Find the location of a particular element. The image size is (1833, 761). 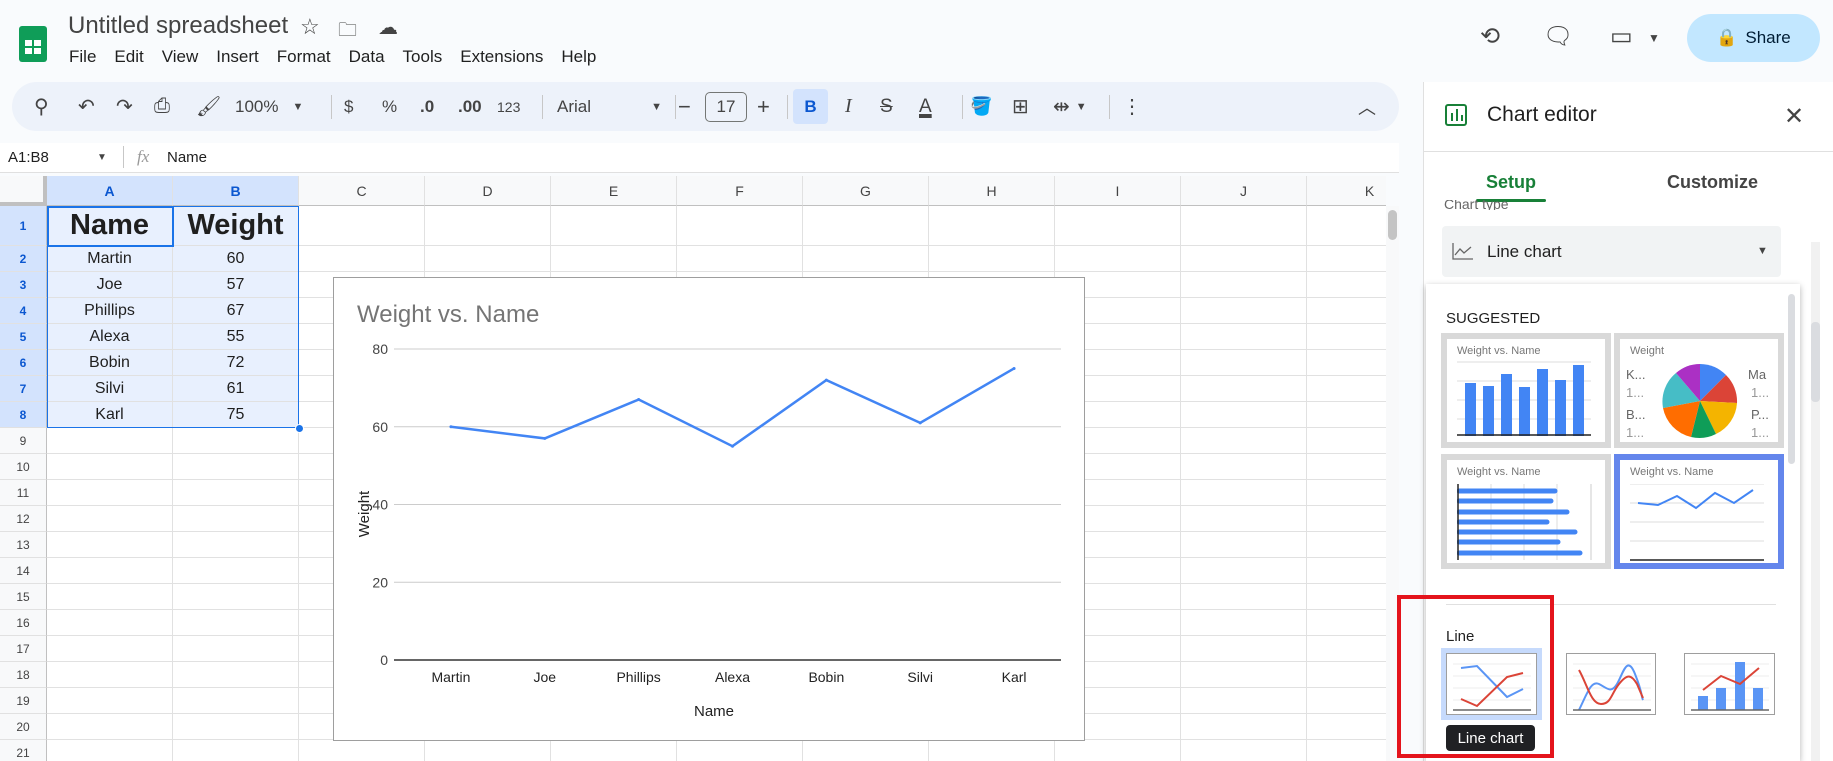

row-header-1: 1 is located at coordinates (23, 226).